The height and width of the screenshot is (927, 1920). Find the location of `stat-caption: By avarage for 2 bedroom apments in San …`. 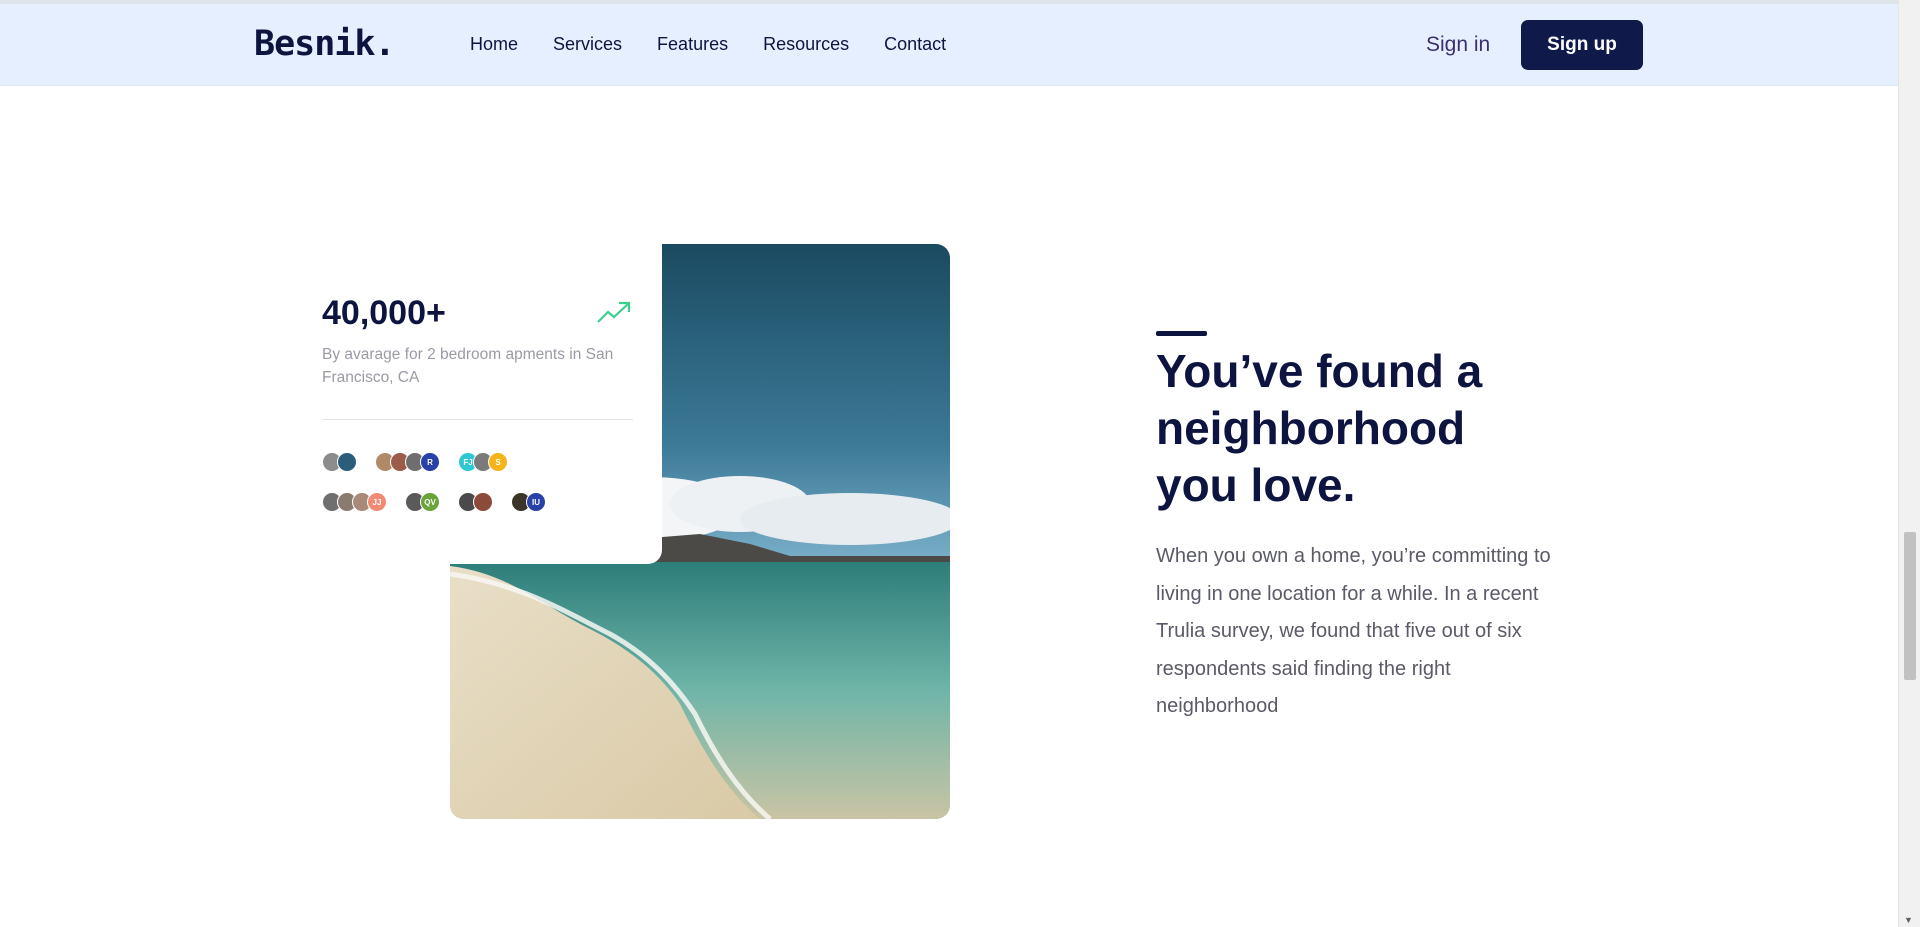

stat-caption: By avarage for 2 bedroom apments in San … is located at coordinates (468, 366).